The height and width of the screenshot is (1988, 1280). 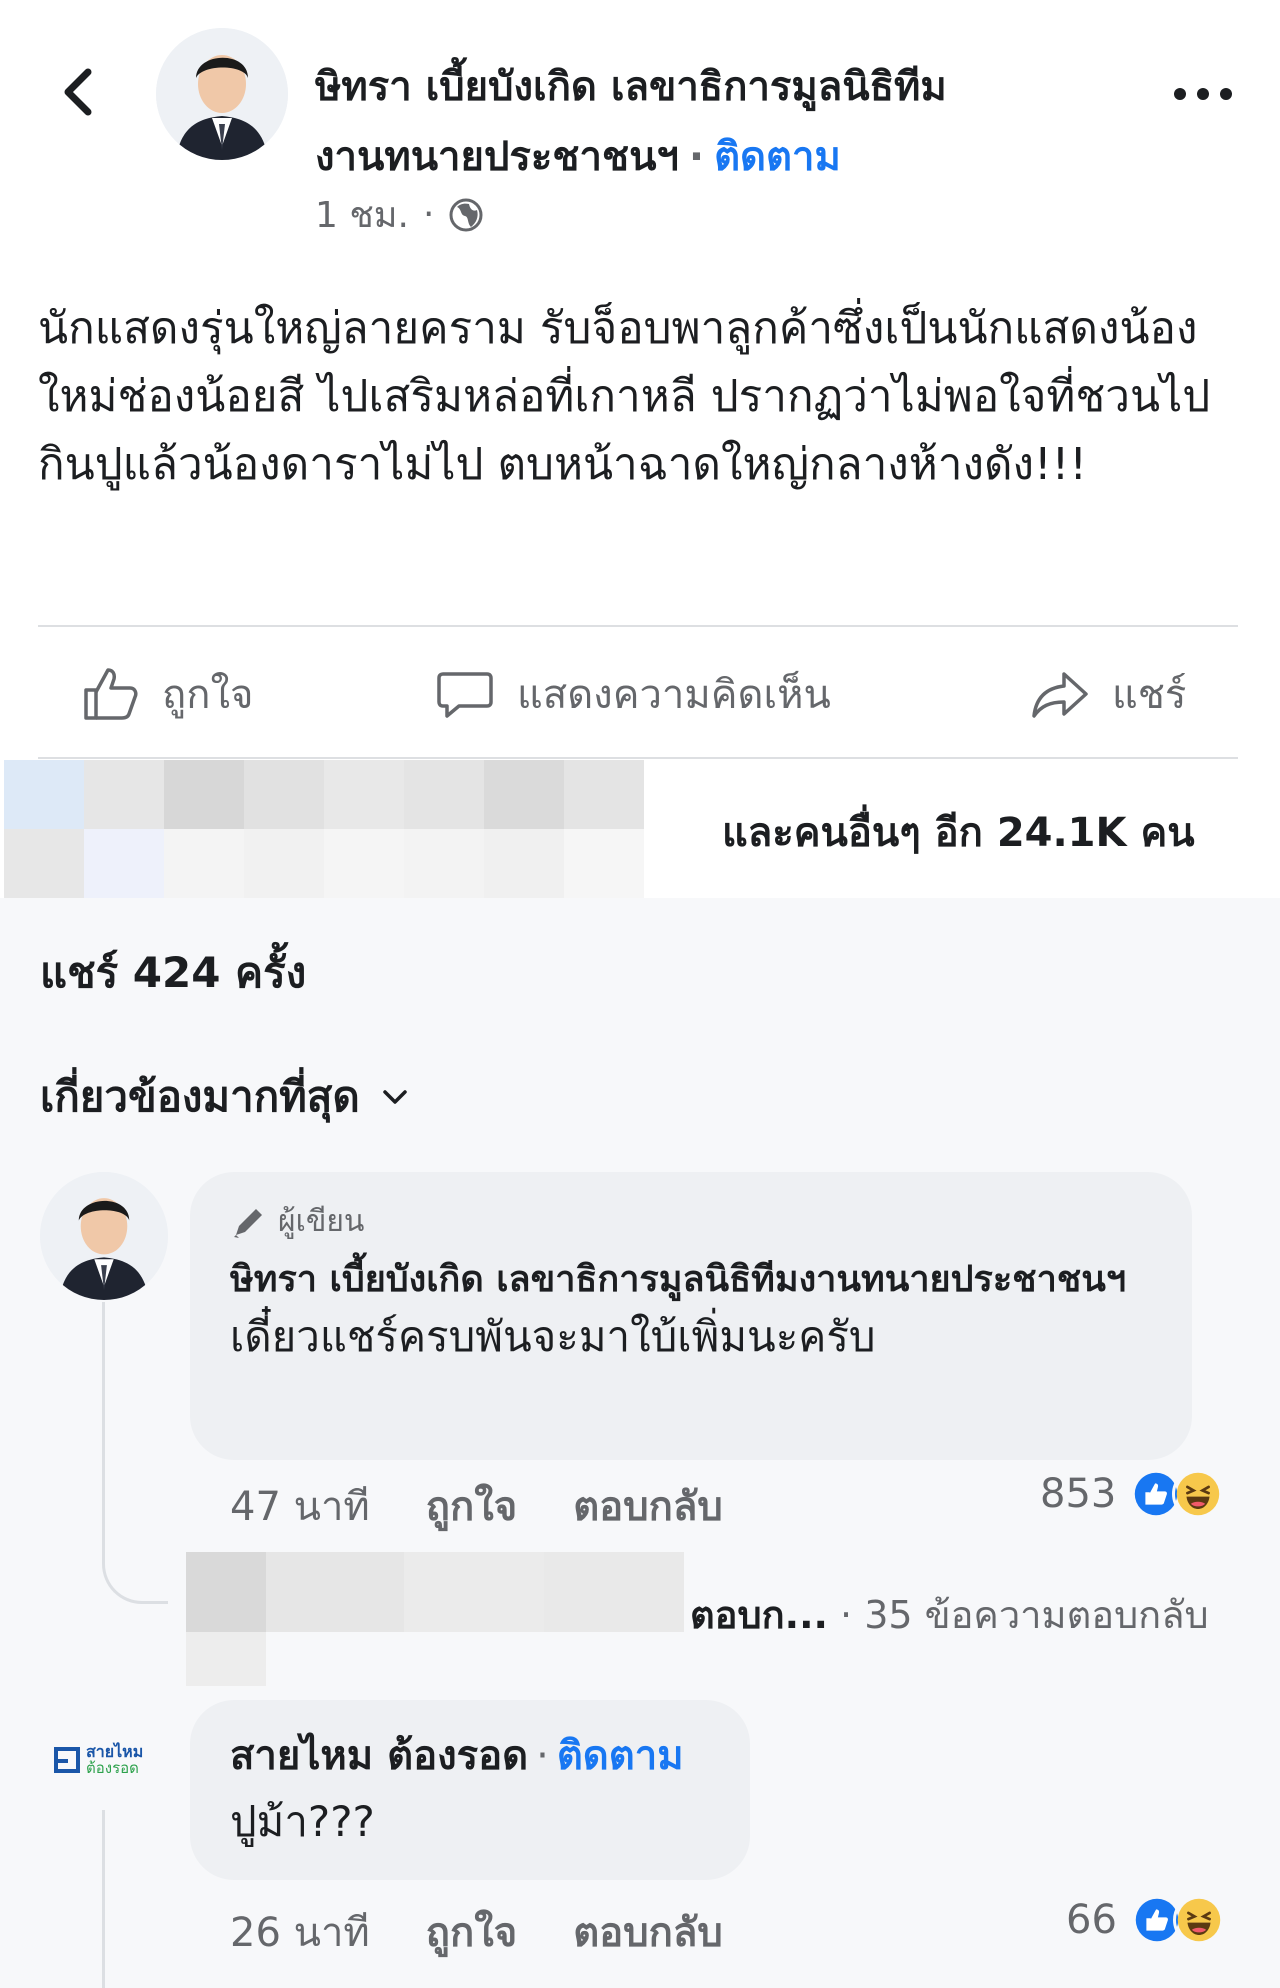 I want to click on page-logo-line2: ต้องรอด, so click(x=112, y=1768).